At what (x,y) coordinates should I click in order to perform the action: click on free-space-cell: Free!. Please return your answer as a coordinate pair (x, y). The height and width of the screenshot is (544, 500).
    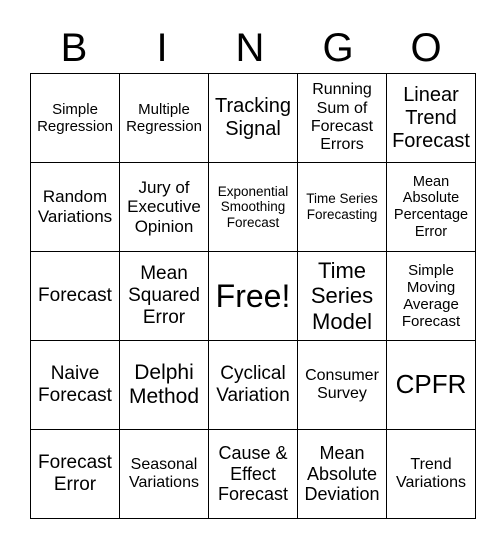
    Looking at the image, I should click on (253, 296).